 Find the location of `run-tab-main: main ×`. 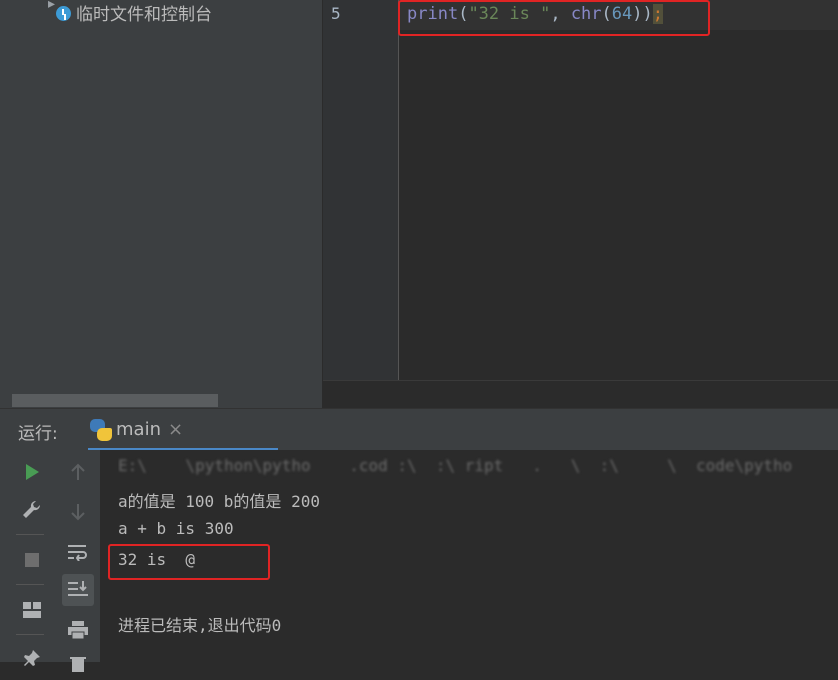

run-tab-main: main × is located at coordinates (139, 430).